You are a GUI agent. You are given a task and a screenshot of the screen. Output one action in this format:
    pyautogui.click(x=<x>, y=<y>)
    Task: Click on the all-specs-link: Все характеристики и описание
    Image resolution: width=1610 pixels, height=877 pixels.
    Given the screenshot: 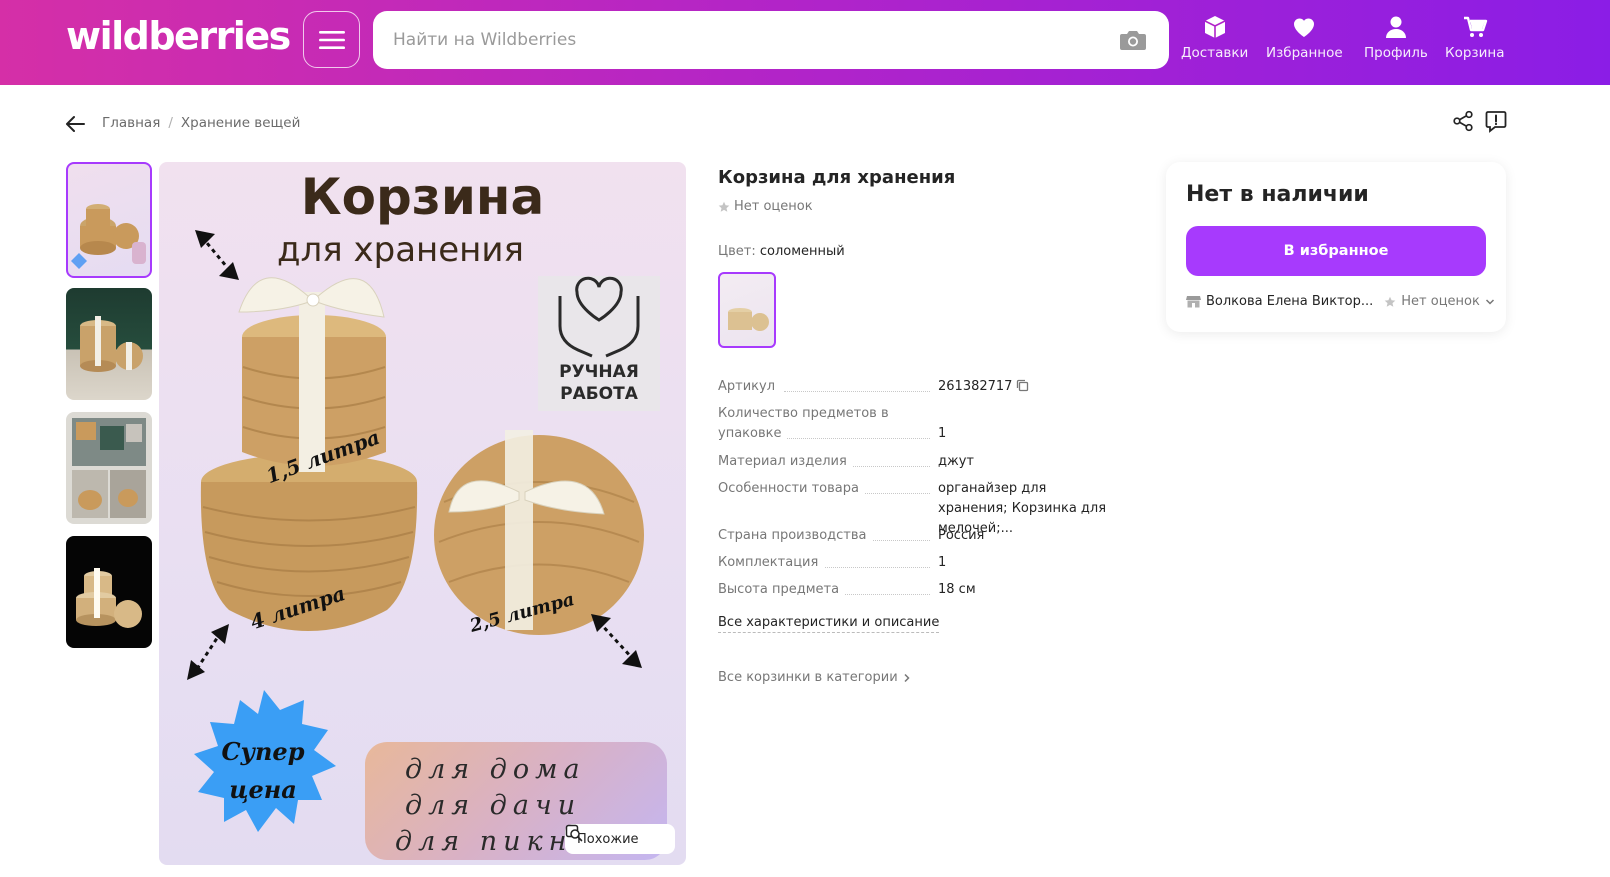 What is the action you would take?
    pyautogui.click(x=829, y=624)
    